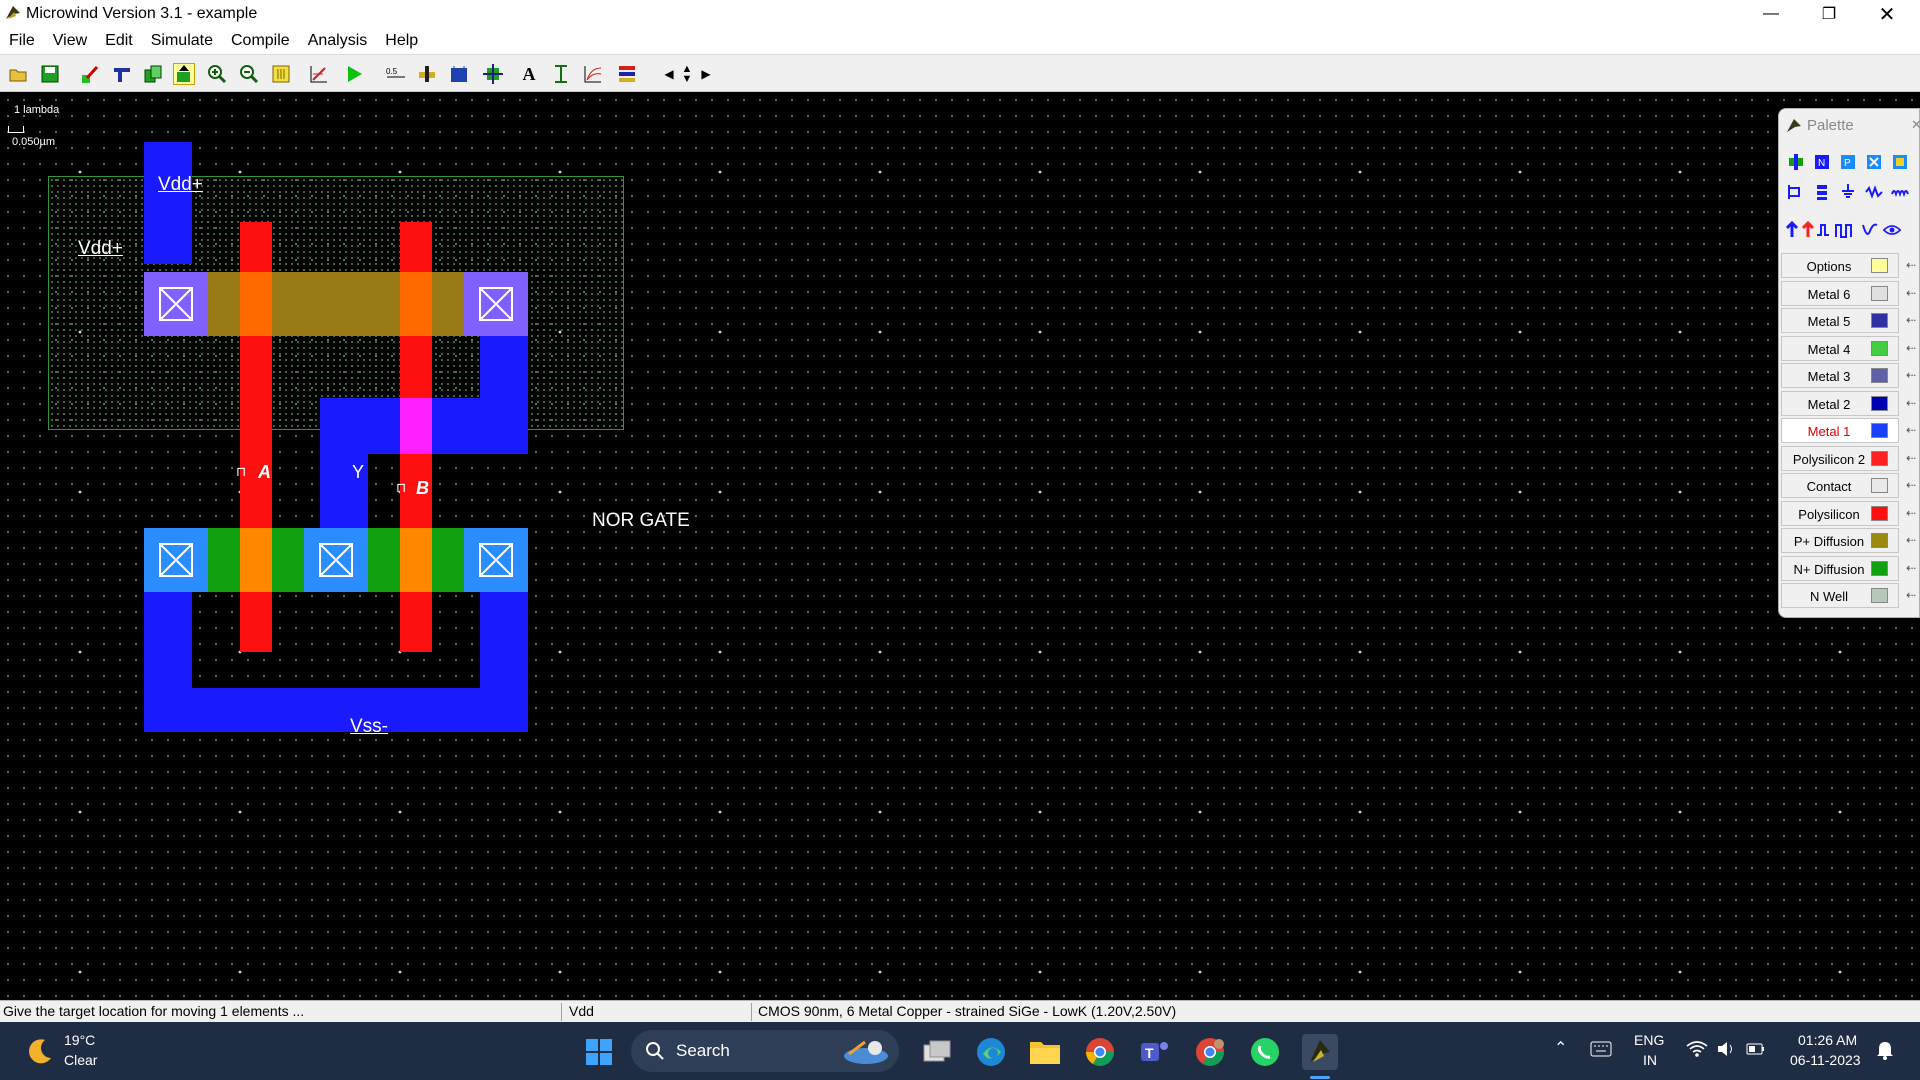  What do you see at coordinates (1848, 430) in the screenshot?
I see `palette-layer-metal-1: Metal 1 ⇠` at bounding box center [1848, 430].